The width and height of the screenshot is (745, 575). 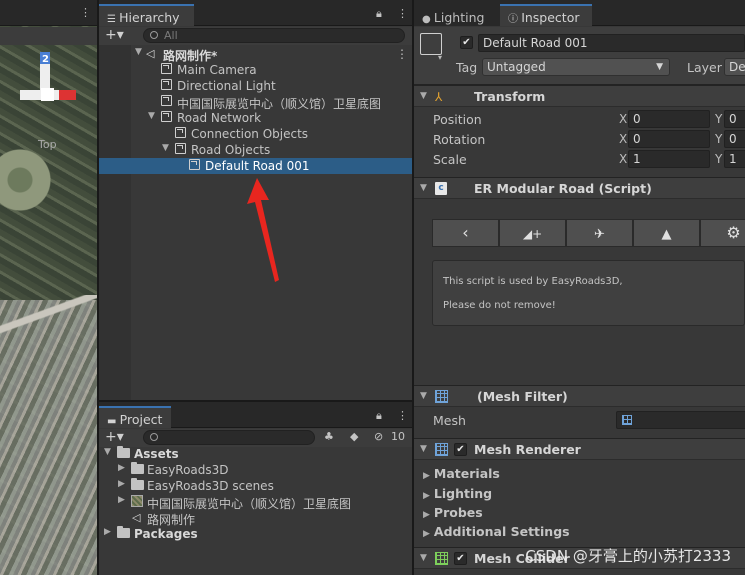 I want to click on hierarchy-item-road-network: ▼ Road Network, so click(x=255, y=118).